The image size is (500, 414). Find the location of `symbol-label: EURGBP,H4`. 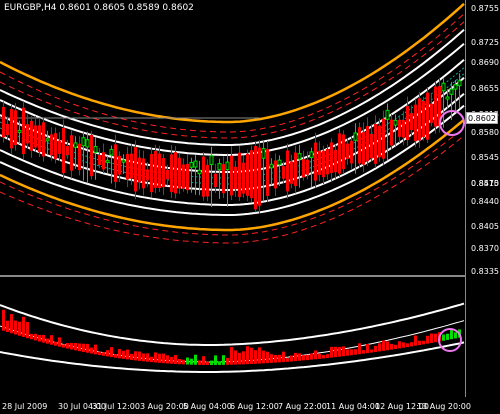

symbol-label: EURGBP,H4 is located at coordinates (30, 8).